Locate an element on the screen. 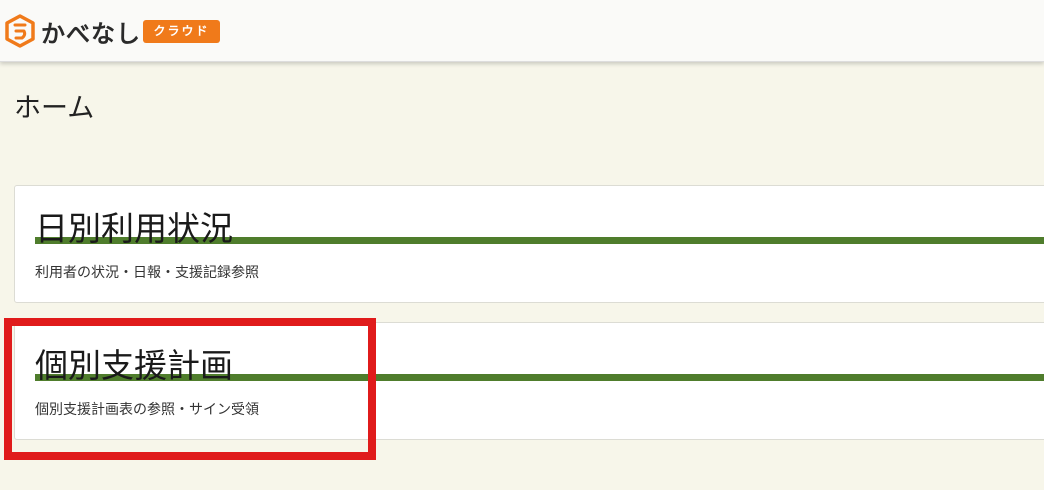 This screenshot has width=1044, height=490. highlight-box is located at coordinates (190, 389).